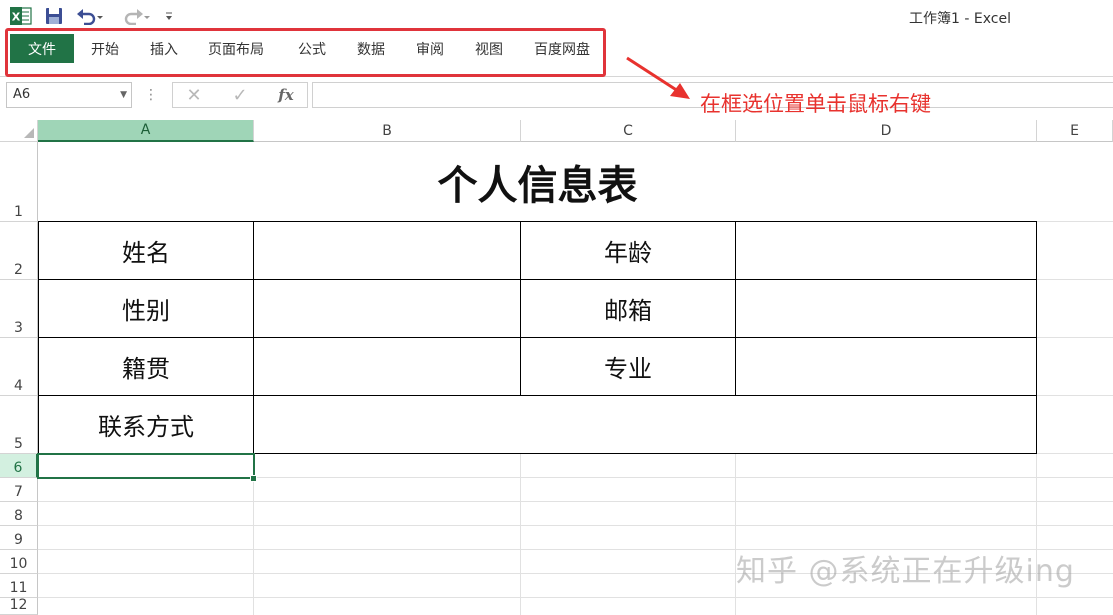 The width and height of the screenshot is (1113, 615). I want to click on enter-icon: ✓, so click(240, 95).